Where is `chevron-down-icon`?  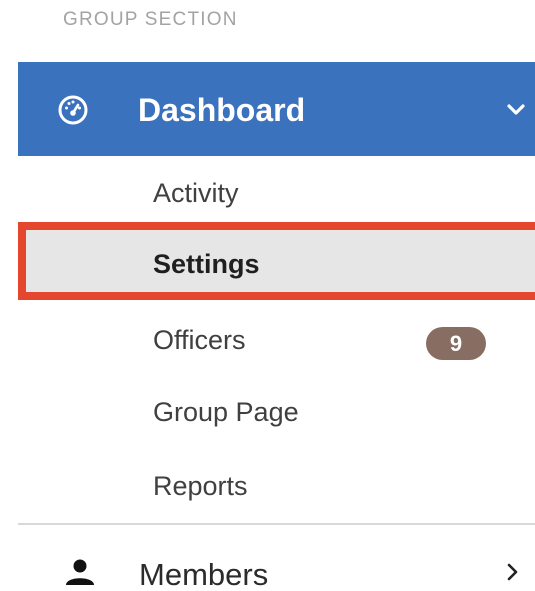 chevron-down-icon is located at coordinates (516, 110).